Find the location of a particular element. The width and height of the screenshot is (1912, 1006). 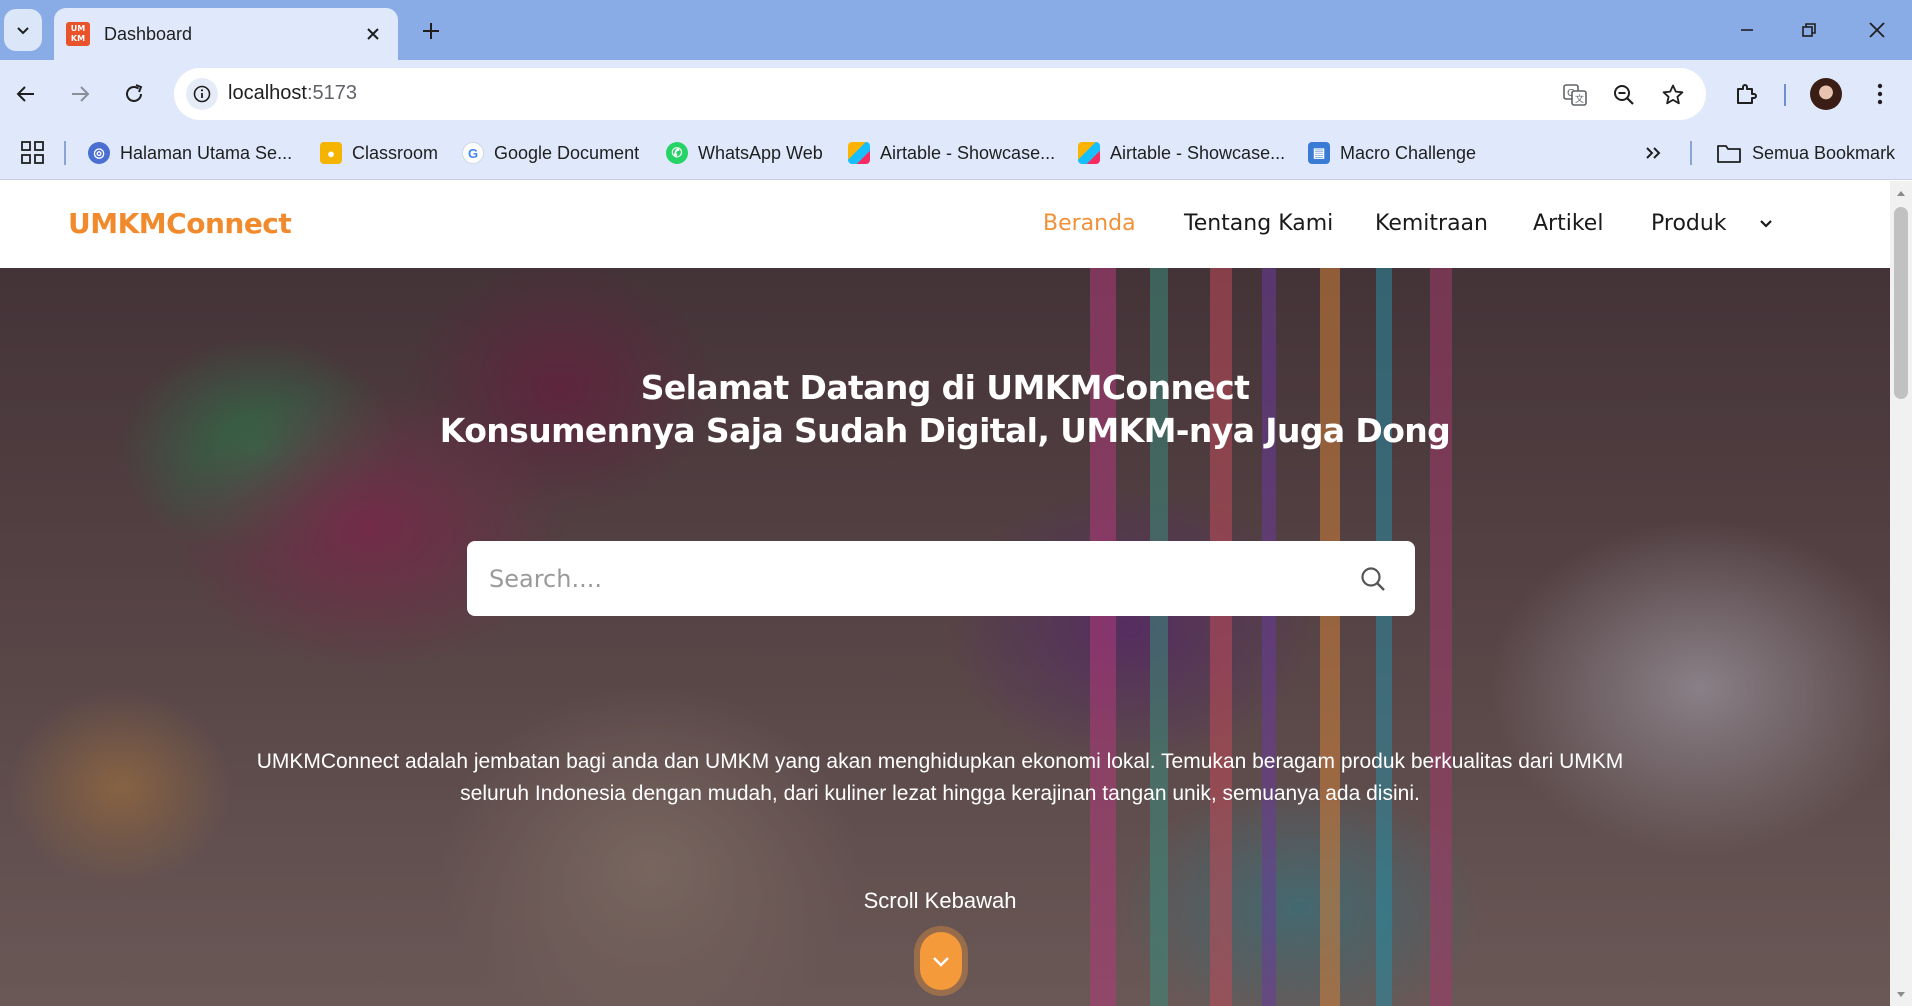

address-url: localhost:5173 is located at coordinates (292, 93).